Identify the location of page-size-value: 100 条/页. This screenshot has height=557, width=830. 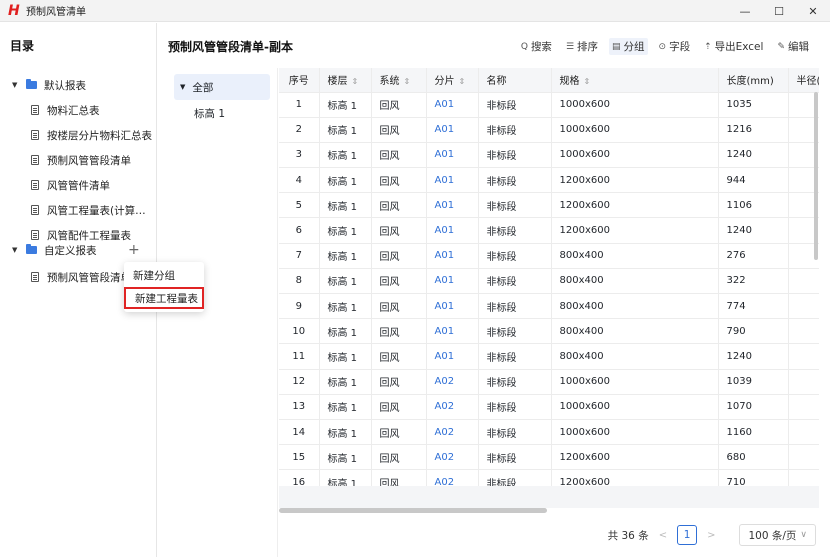
(772, 535).